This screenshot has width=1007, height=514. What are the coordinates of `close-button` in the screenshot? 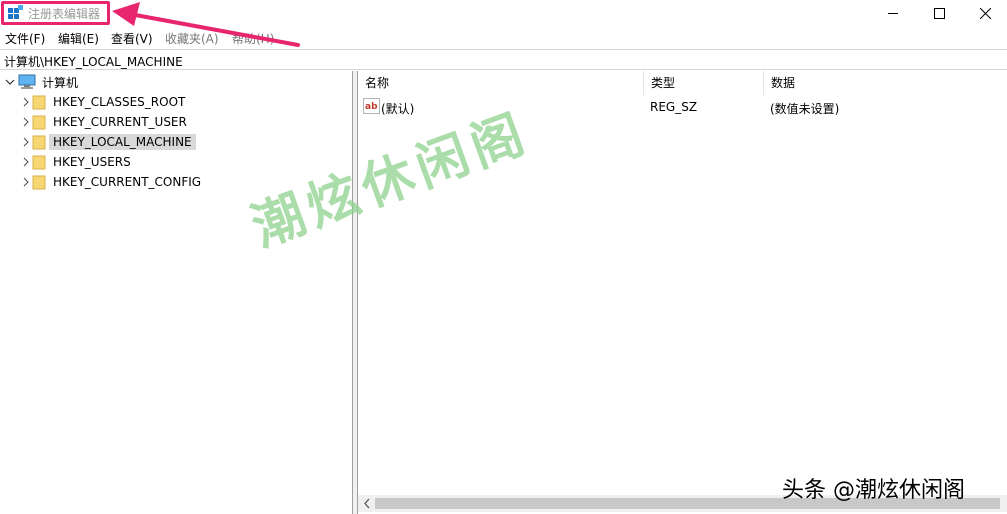 It's located at (984, 13).